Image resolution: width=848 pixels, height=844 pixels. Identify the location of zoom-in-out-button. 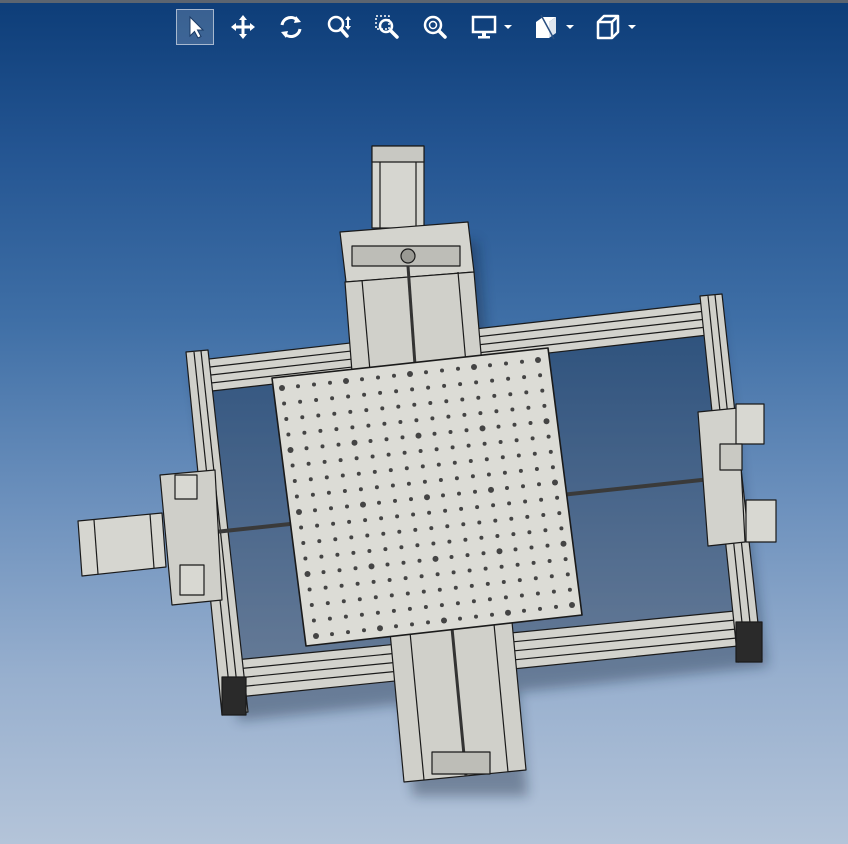
(339, 27).